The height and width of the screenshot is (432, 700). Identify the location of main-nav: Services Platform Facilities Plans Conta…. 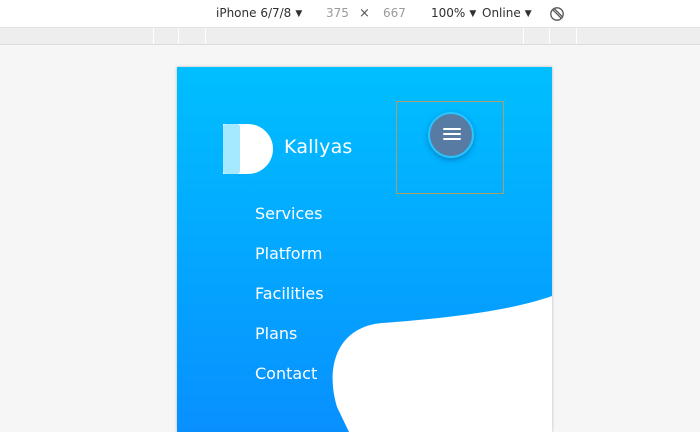
(289, 303).